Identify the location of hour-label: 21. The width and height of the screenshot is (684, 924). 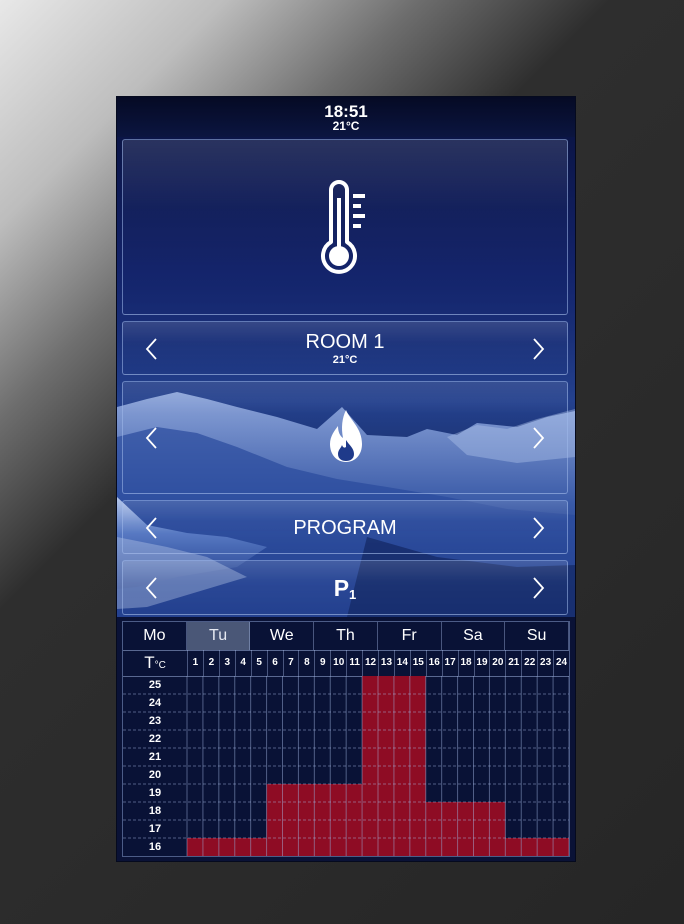
(513, 663).